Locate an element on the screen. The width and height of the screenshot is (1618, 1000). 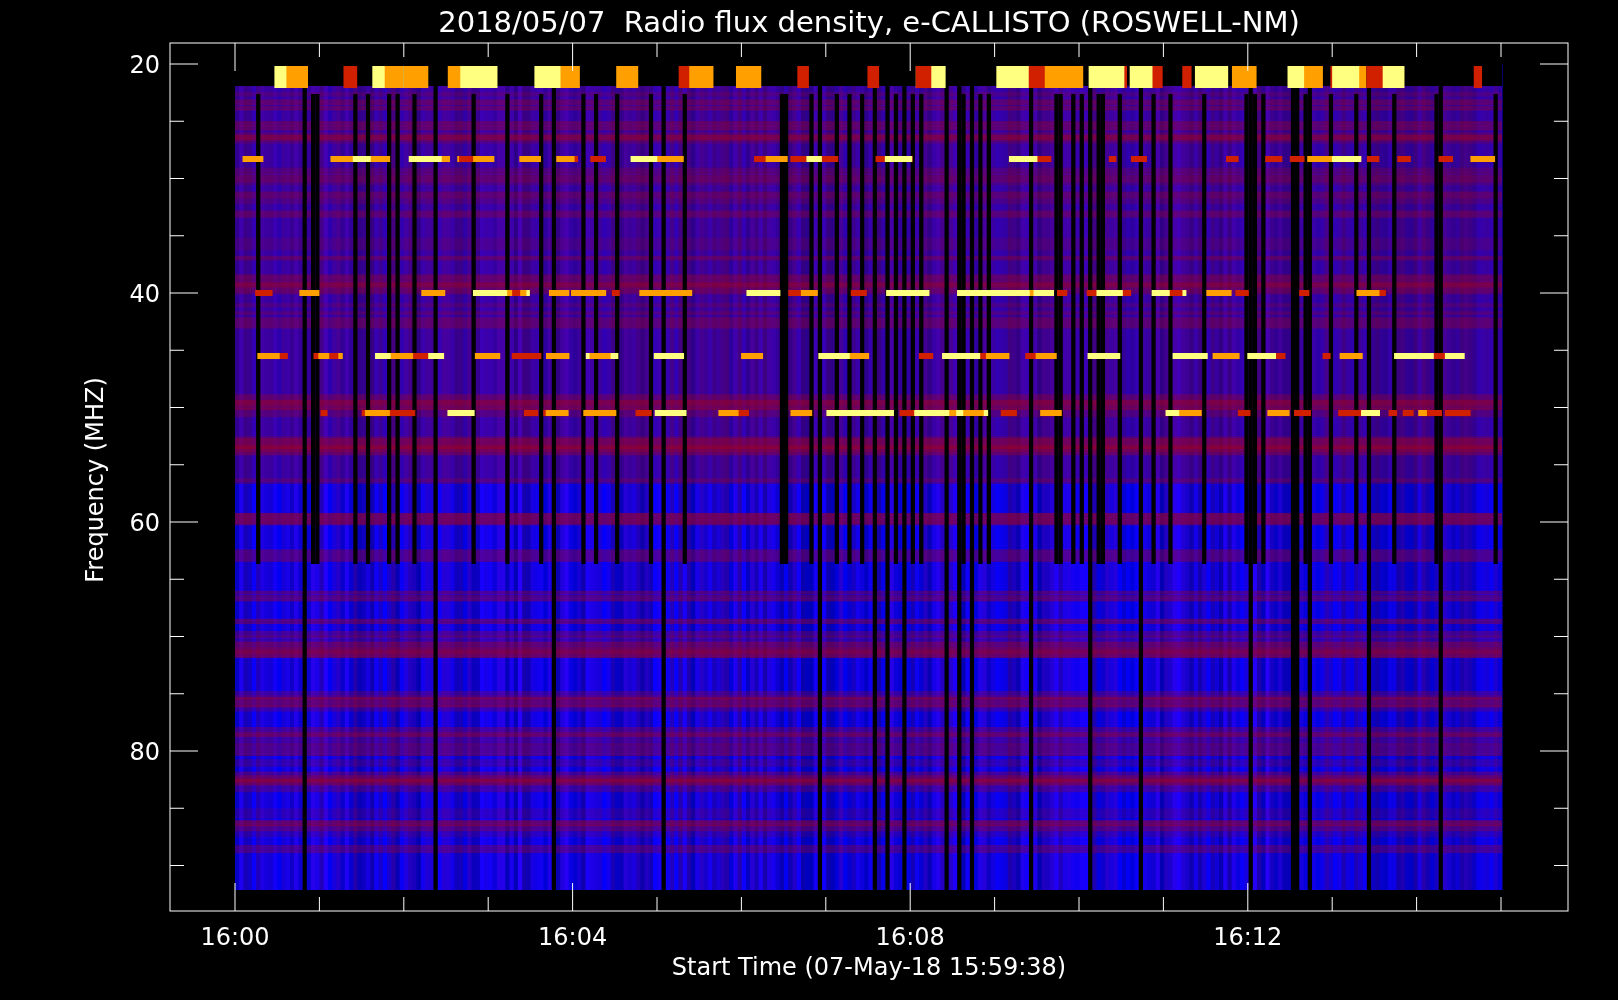
y-tick-label: 80 is located at coordinates (144, 752).